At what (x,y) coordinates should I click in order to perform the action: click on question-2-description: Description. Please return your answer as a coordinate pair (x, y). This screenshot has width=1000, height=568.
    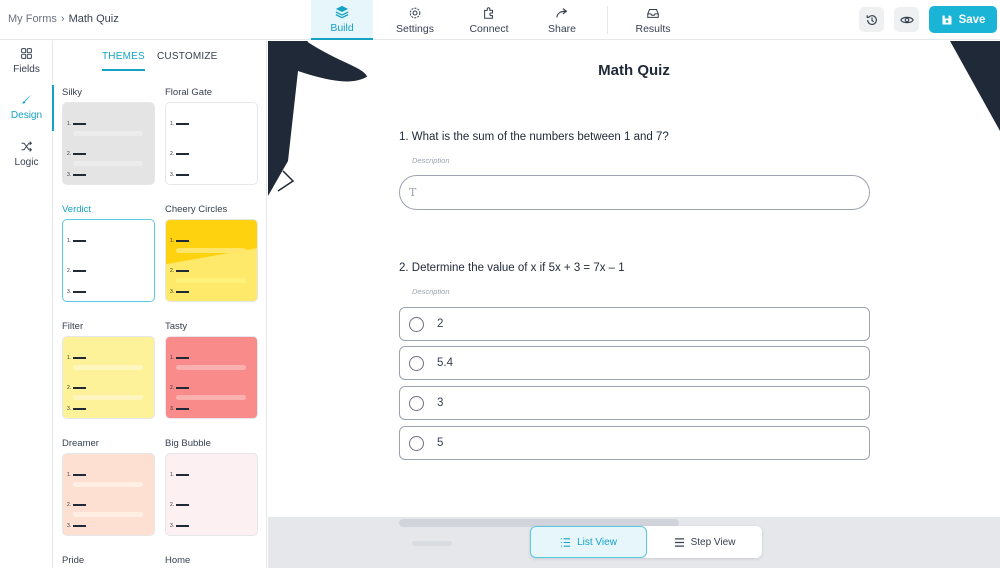
    Looking at the image, I should click on (431, 291).